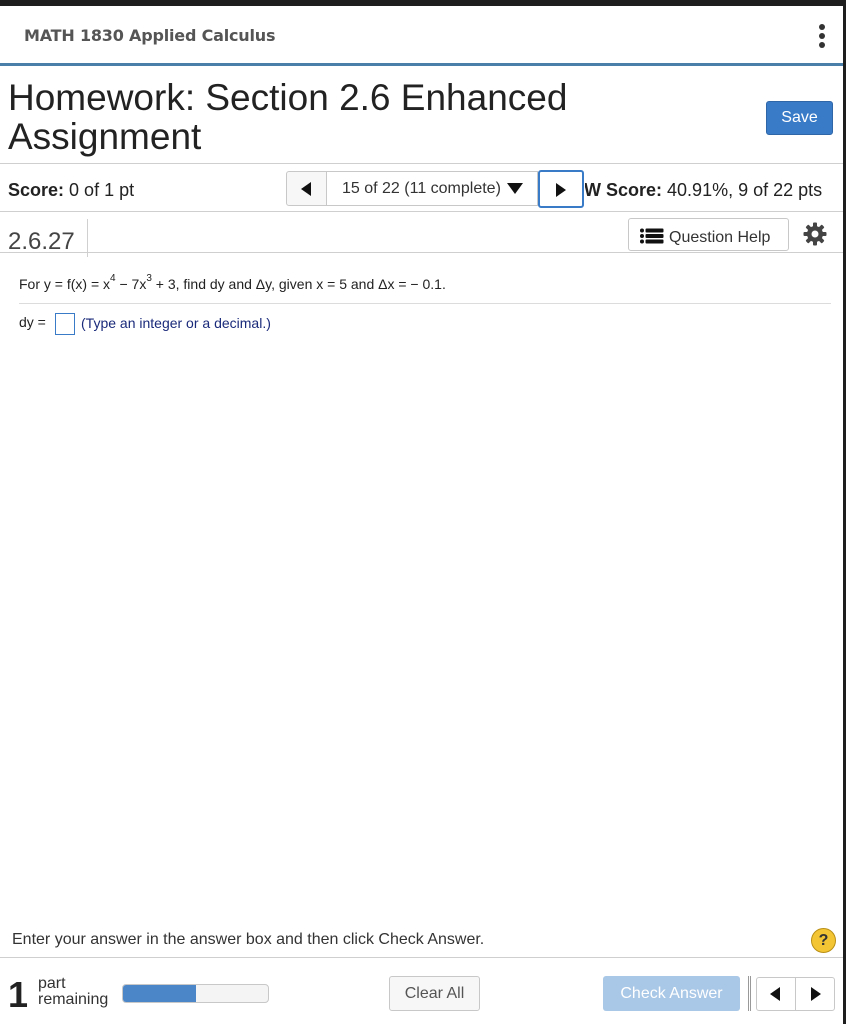  Describe the element at coordinates (815, 234) in the screenshot. I see `gear-icon` at that location.